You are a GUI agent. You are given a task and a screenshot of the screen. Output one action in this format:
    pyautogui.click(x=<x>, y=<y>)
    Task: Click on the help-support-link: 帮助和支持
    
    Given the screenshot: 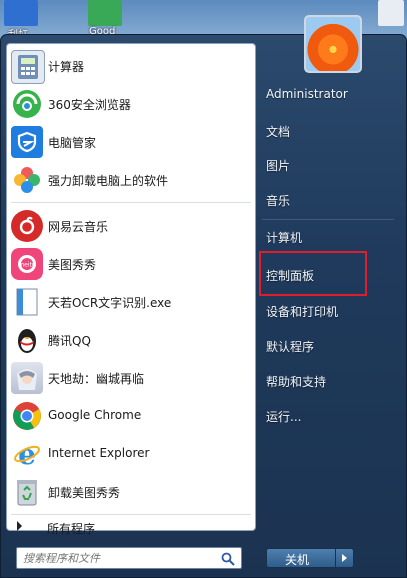 What is the action you would take?
    pyautogui.click(x=296, y=381)
    